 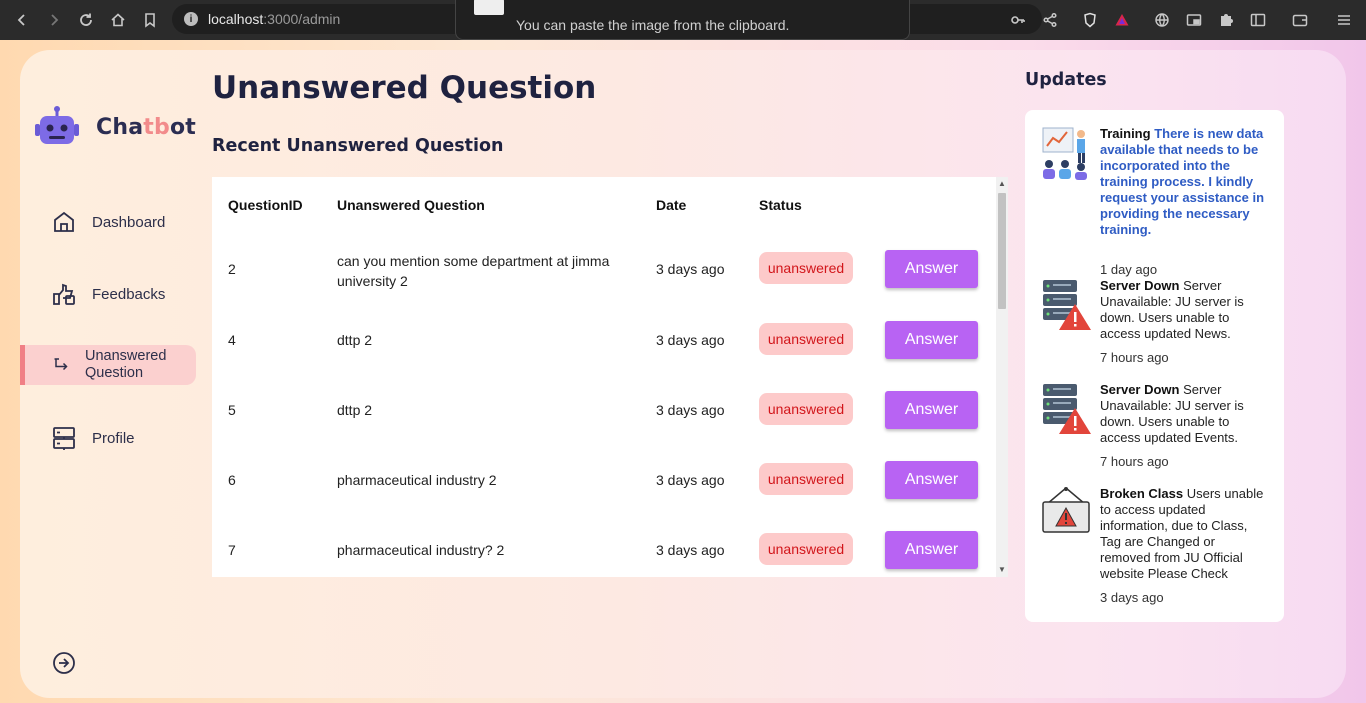 What do you see at coordinates (54, 20) in the screenshot?
I see `forward-icon` at bounding box center [54, 20].